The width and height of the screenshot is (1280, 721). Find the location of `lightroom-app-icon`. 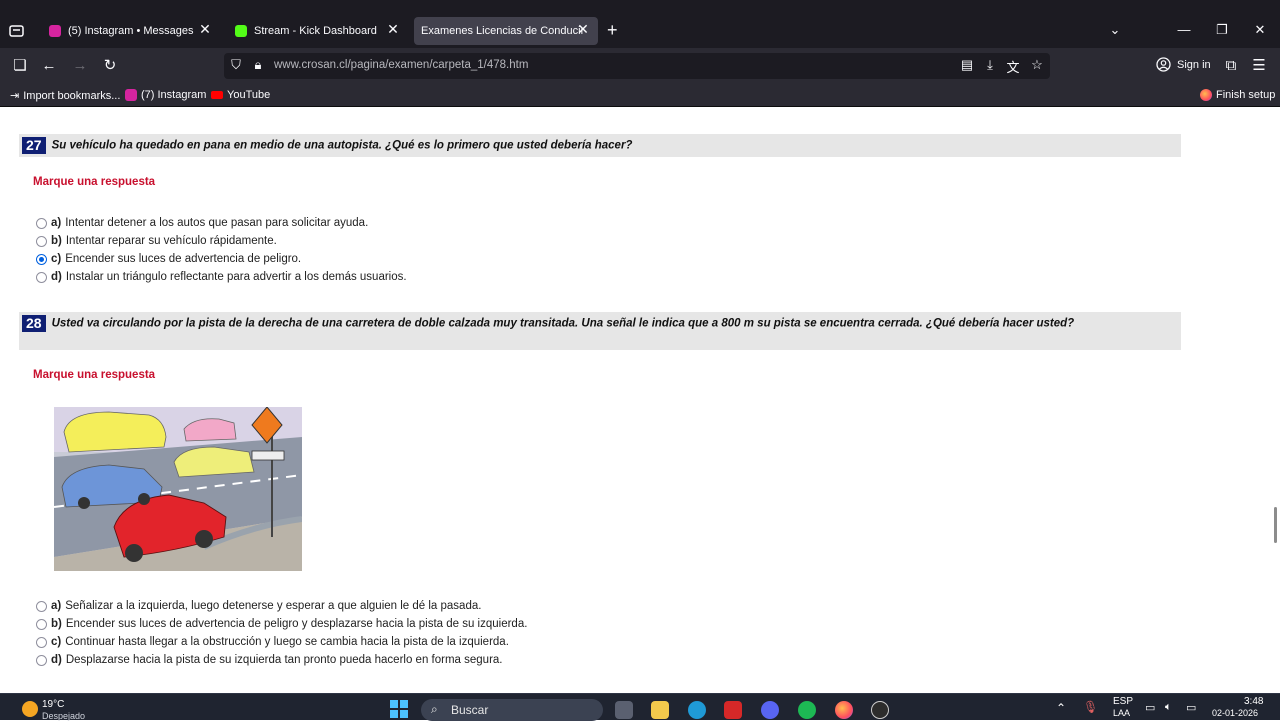

lightroom-app-icon is located at coordinates (733, 710).